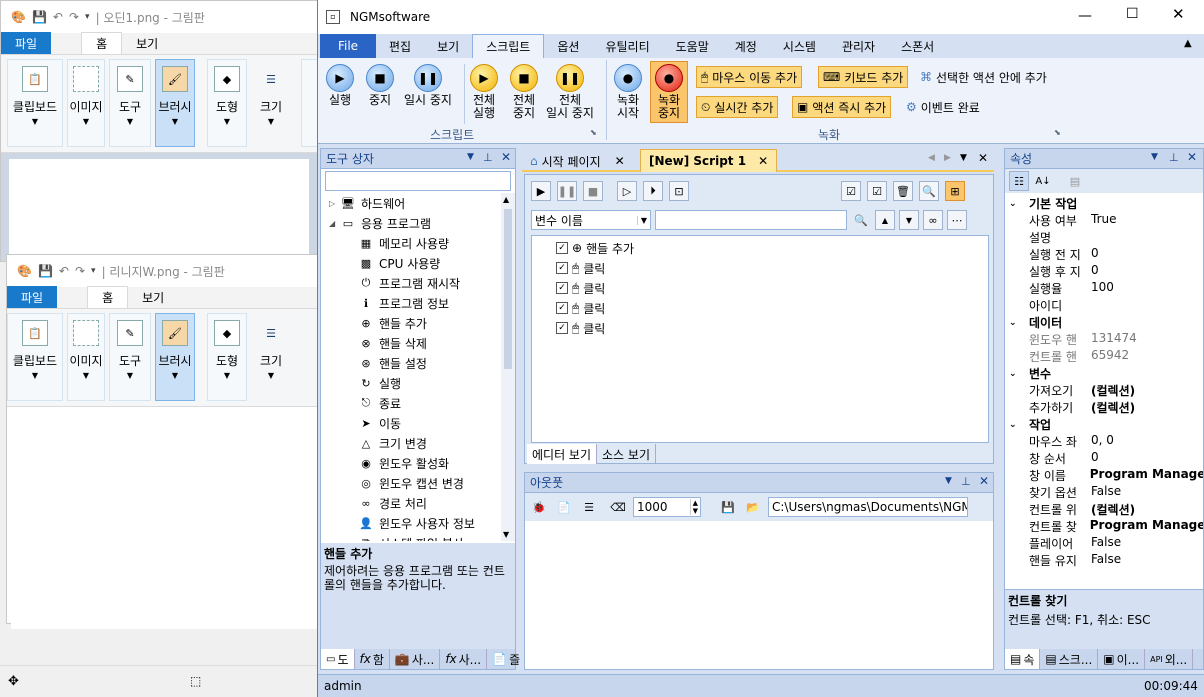  Describe the element at coordinates (164, 521) in the screenshot. I see `paint-canvas` at that location.